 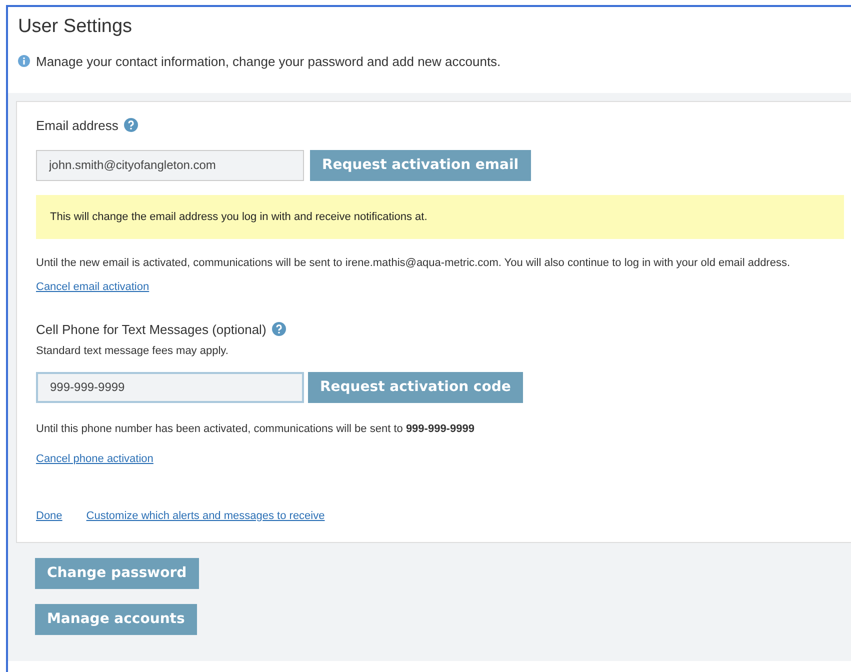 I want to click on request-code-button: Request activation code, so click(x=415, y=387).